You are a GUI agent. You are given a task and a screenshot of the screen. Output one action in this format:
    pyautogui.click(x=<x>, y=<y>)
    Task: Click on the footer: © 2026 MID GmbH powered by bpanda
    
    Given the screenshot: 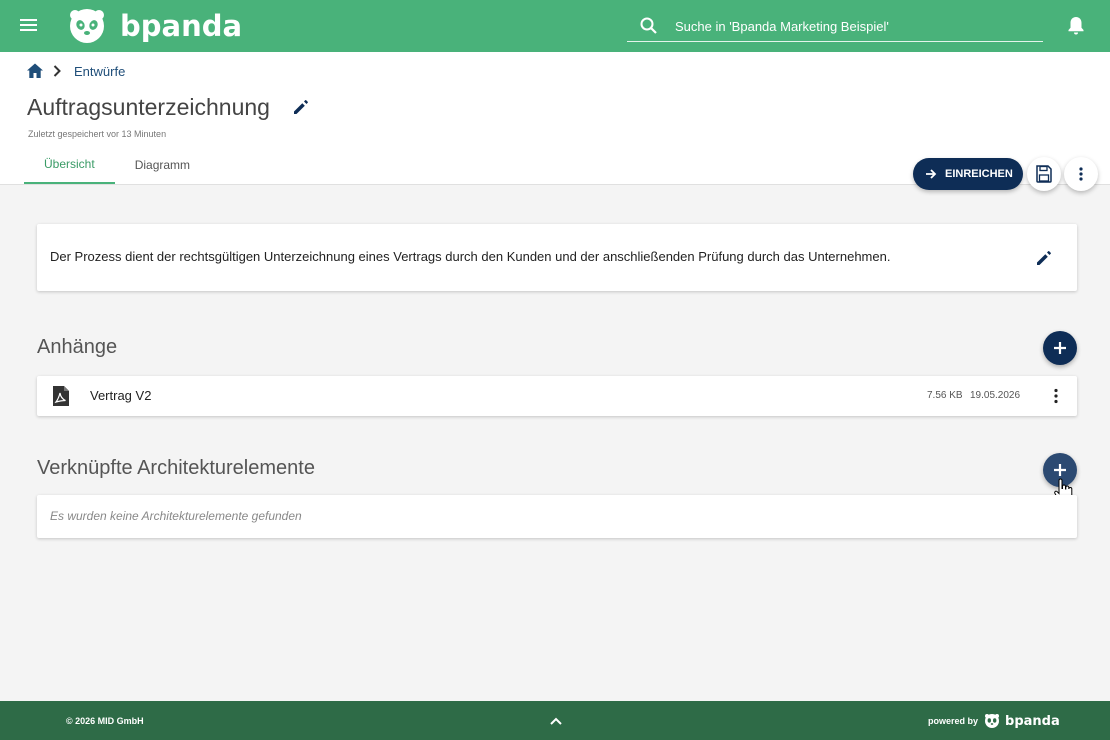 What is the action you would take?
    pyautogui.click(x=555, y=720)
    